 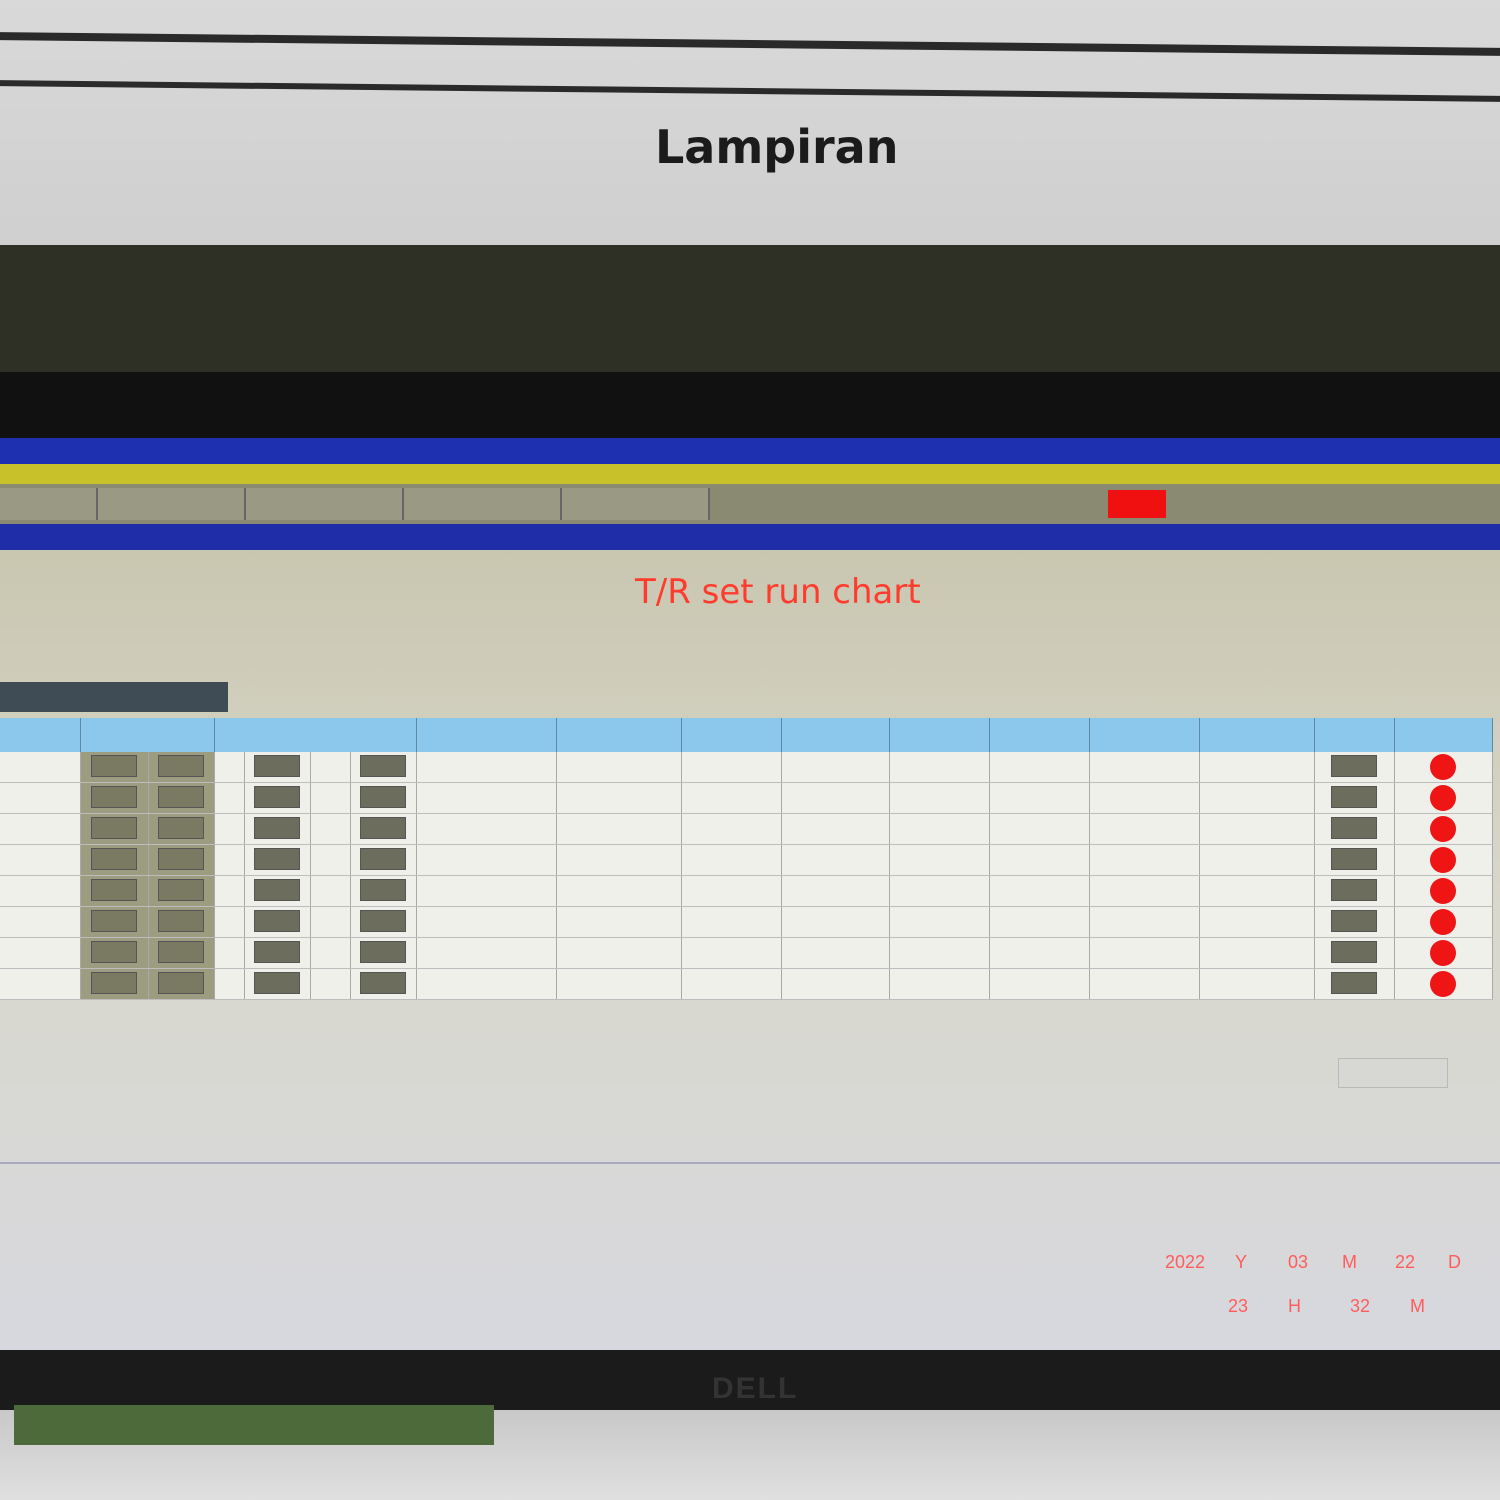 What do you see at coordinates (114, 697) in the screenshot?
I see `tab-strip` at bounding box center [114, 697].